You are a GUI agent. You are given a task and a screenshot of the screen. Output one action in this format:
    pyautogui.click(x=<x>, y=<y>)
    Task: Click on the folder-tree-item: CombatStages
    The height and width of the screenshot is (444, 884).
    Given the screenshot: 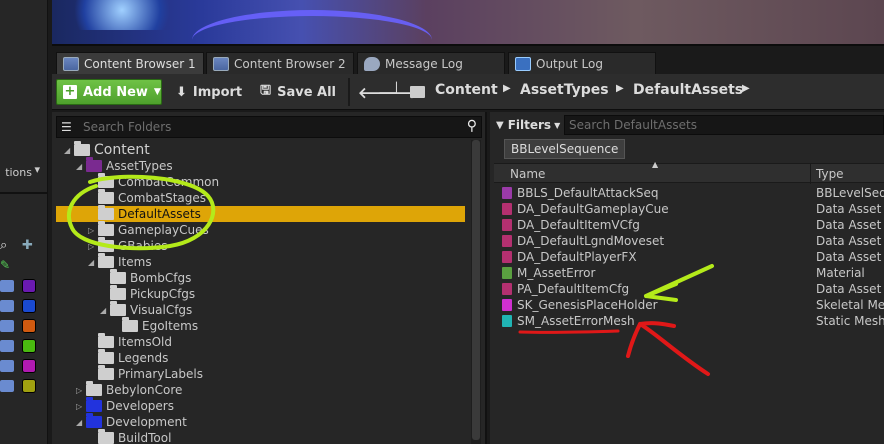 What is the action you would take?
    pyautogui.click(x=147, y=197)
    